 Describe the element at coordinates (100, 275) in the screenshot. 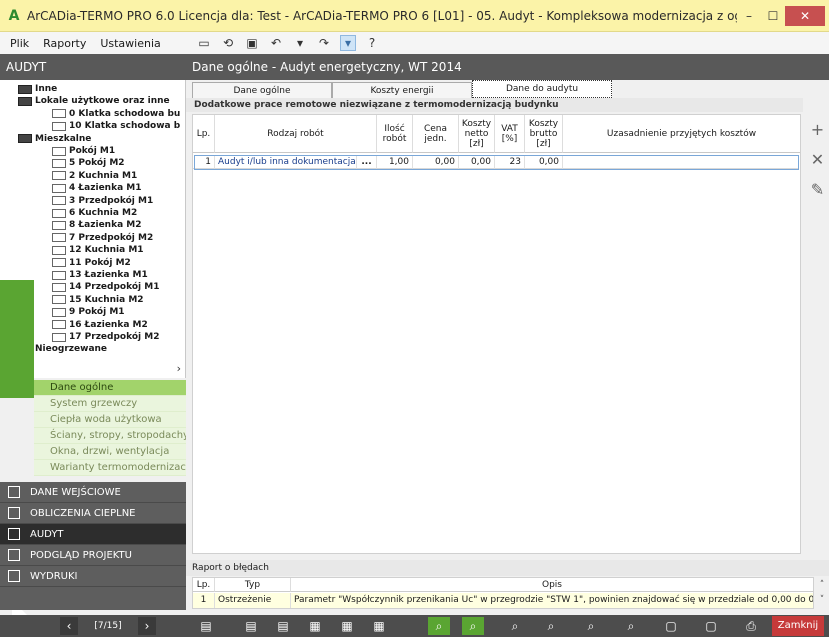

I see `tree-node: 13 Łazienka M1` at that location.